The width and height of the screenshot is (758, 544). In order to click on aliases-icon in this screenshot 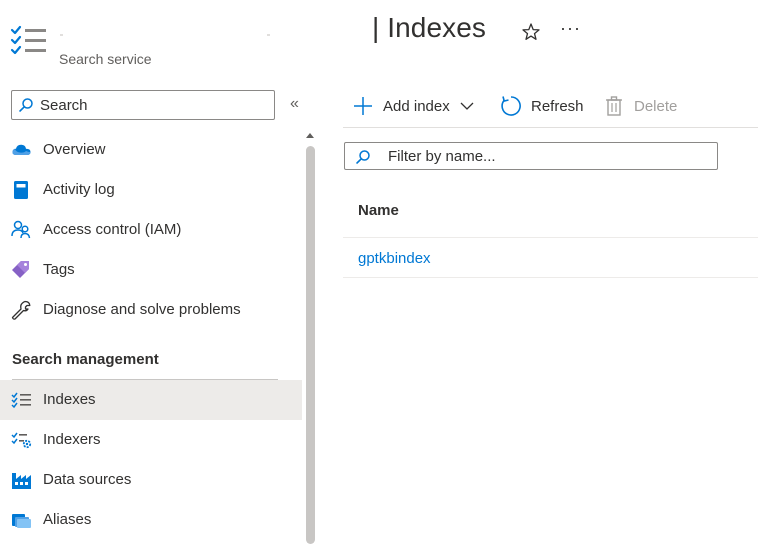, I will do `click(21, 521)`.